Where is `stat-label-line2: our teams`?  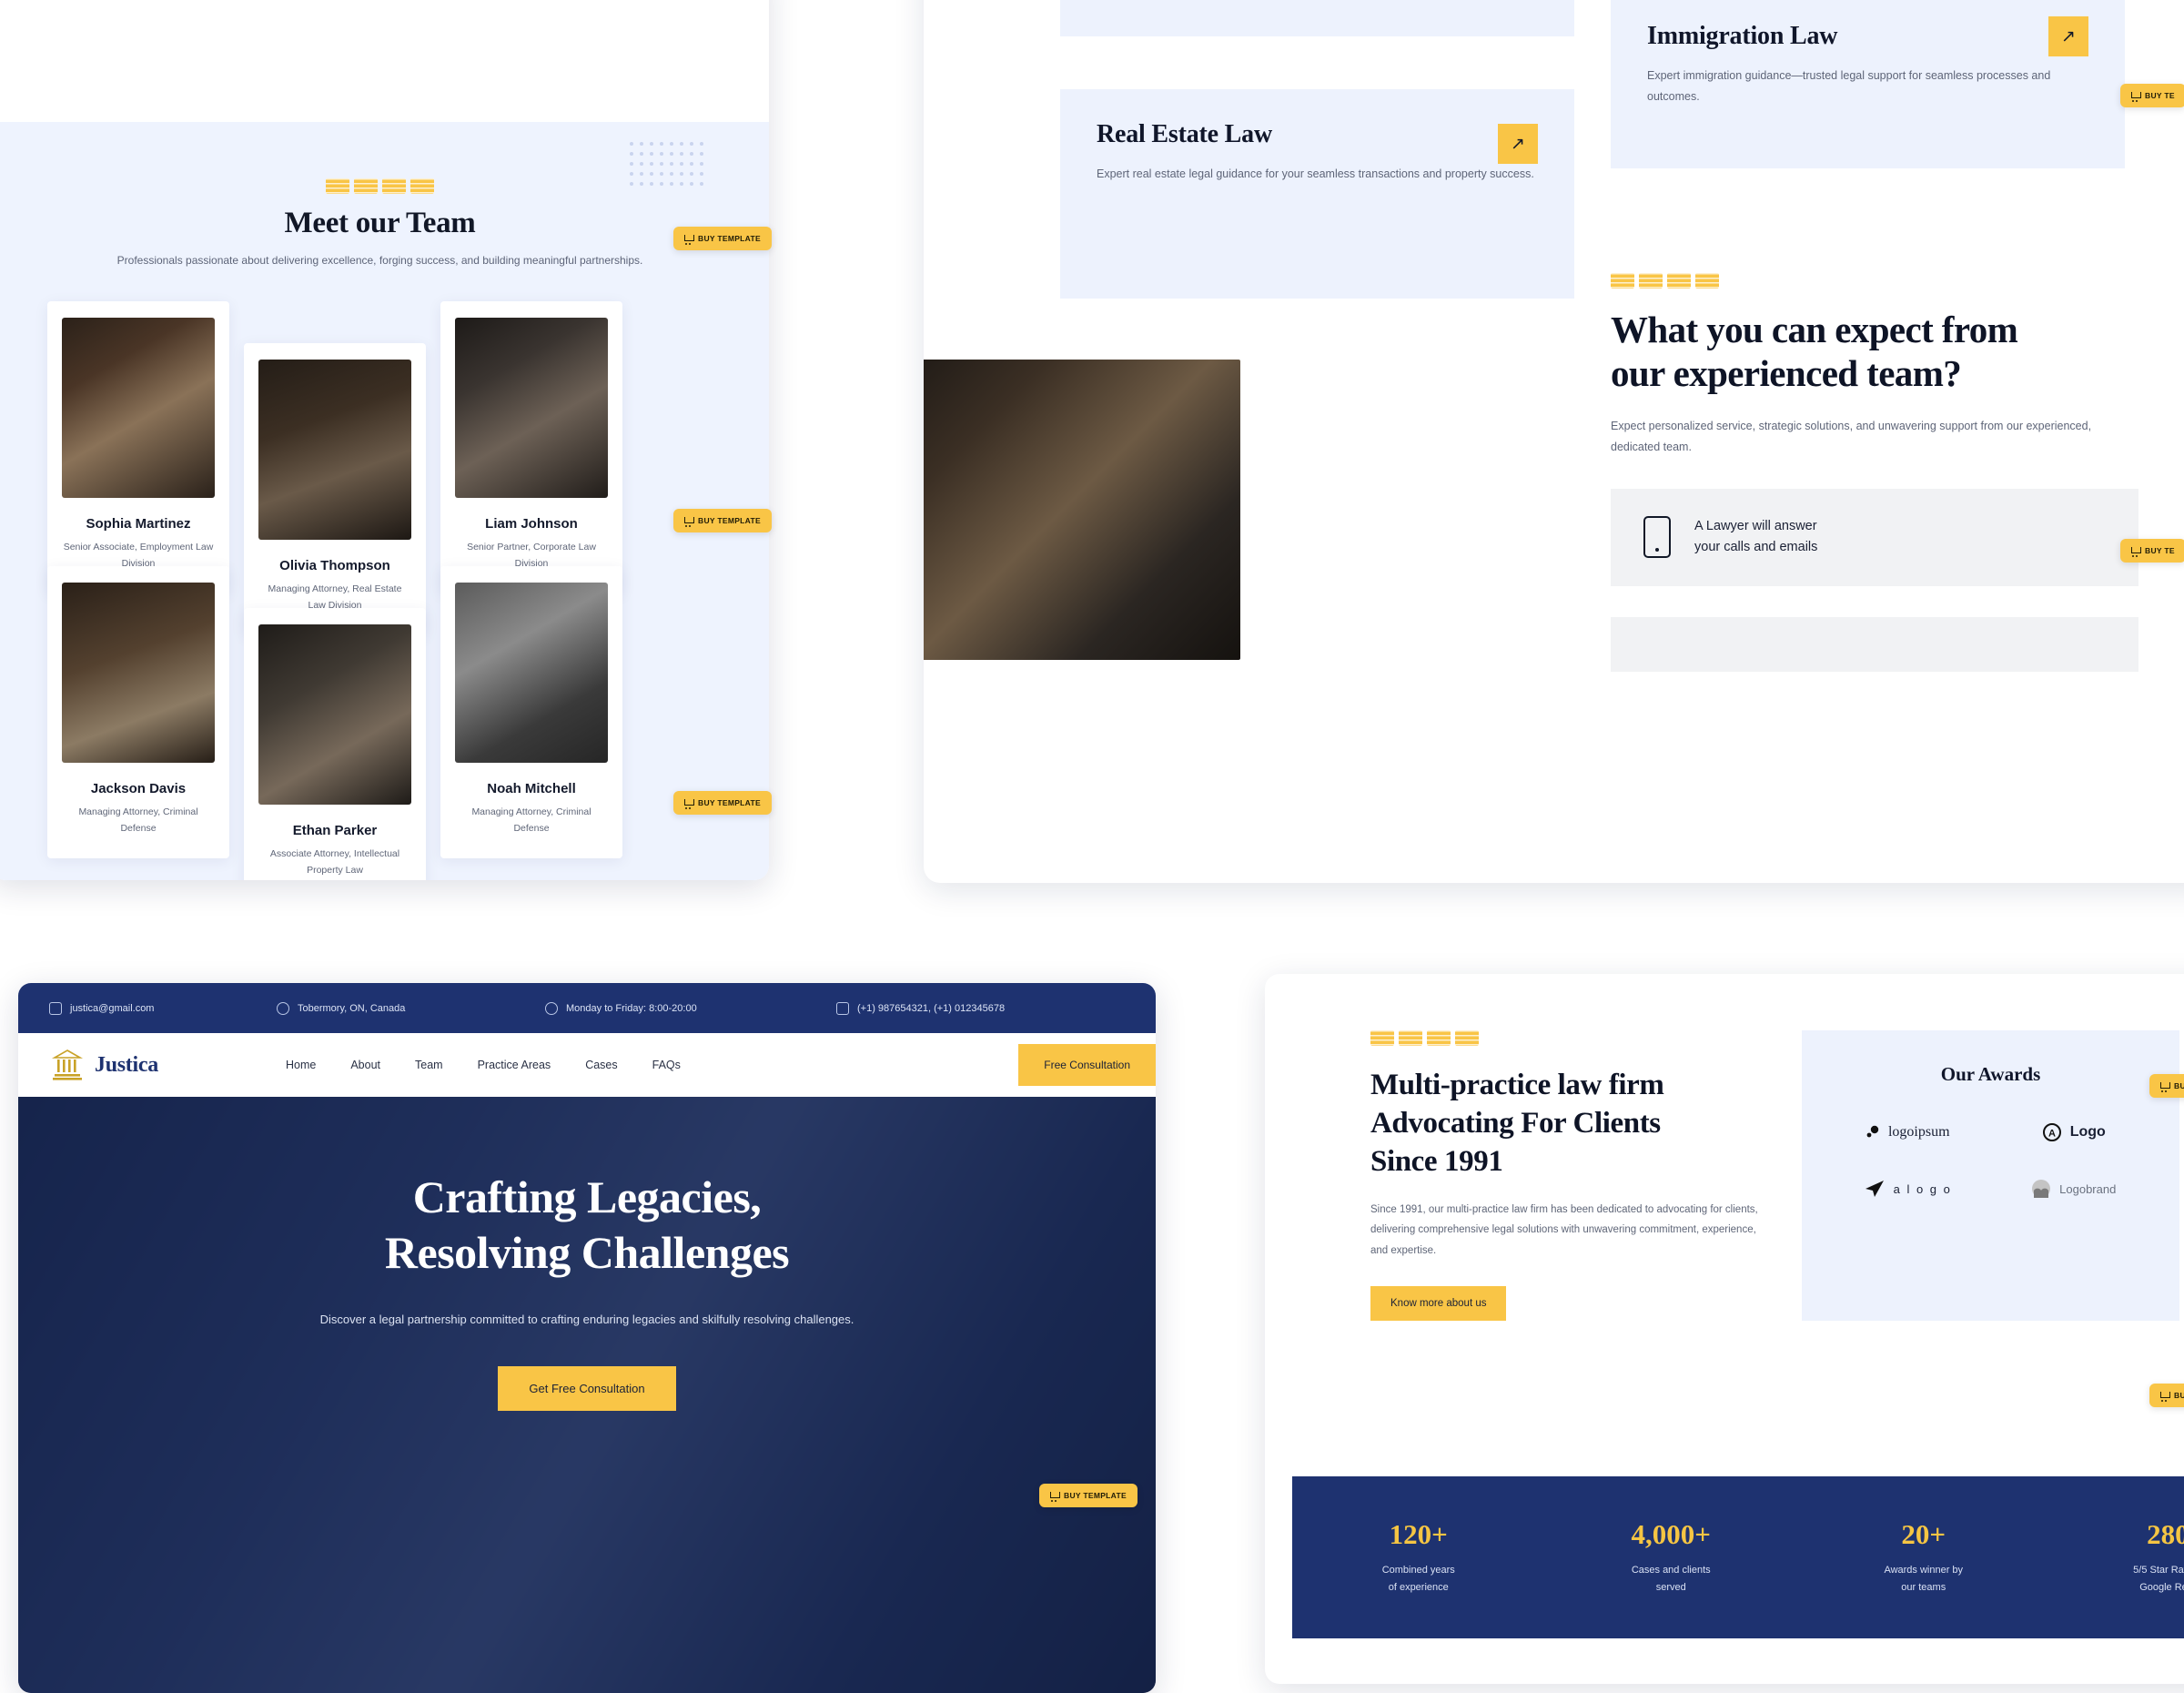 stat-label-line2: our teams is located at coordinates (1924, 1588).